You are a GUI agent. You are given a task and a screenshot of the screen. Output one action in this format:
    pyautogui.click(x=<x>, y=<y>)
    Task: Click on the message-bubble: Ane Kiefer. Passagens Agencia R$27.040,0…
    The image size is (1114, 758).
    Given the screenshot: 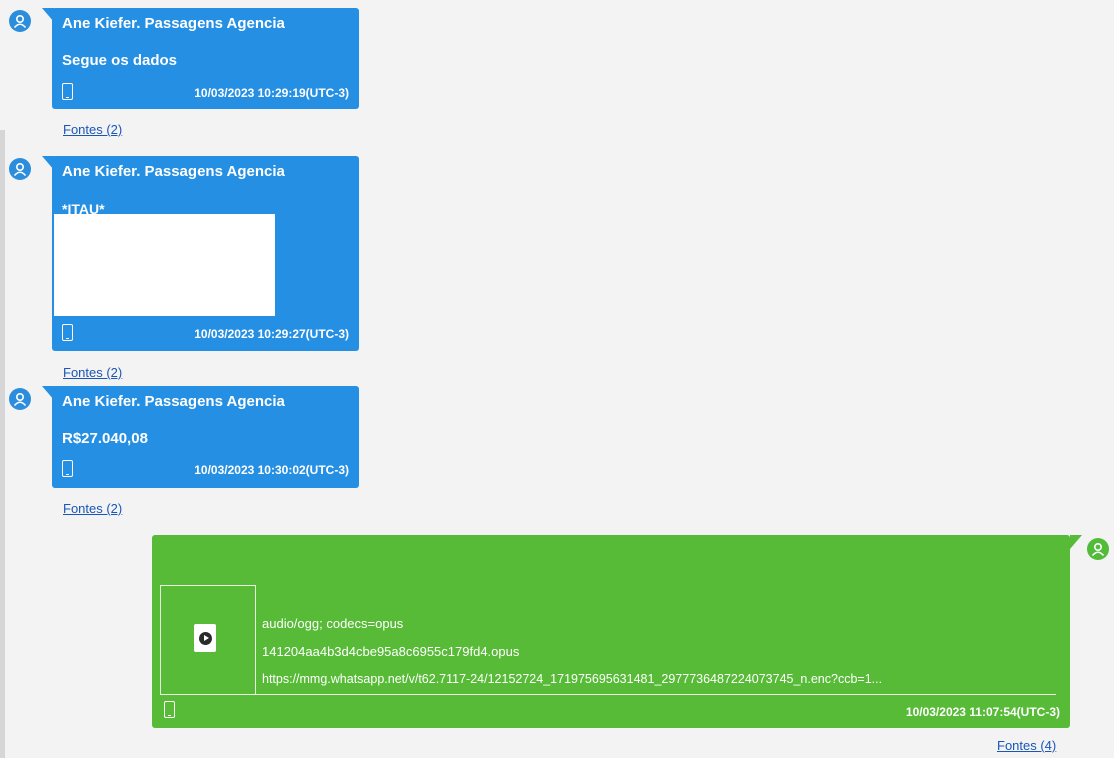 What is the action you would take?
    pyautogui.click(x=200, y=437)
    